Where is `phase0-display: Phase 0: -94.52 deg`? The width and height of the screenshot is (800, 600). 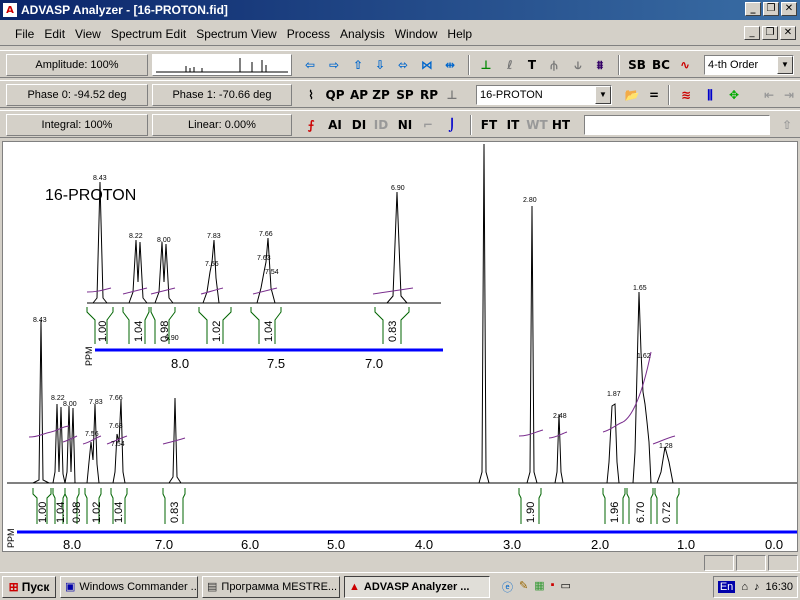
phase0-display: Phase 0: -94.52 deg is located at coordinates (77, 95).